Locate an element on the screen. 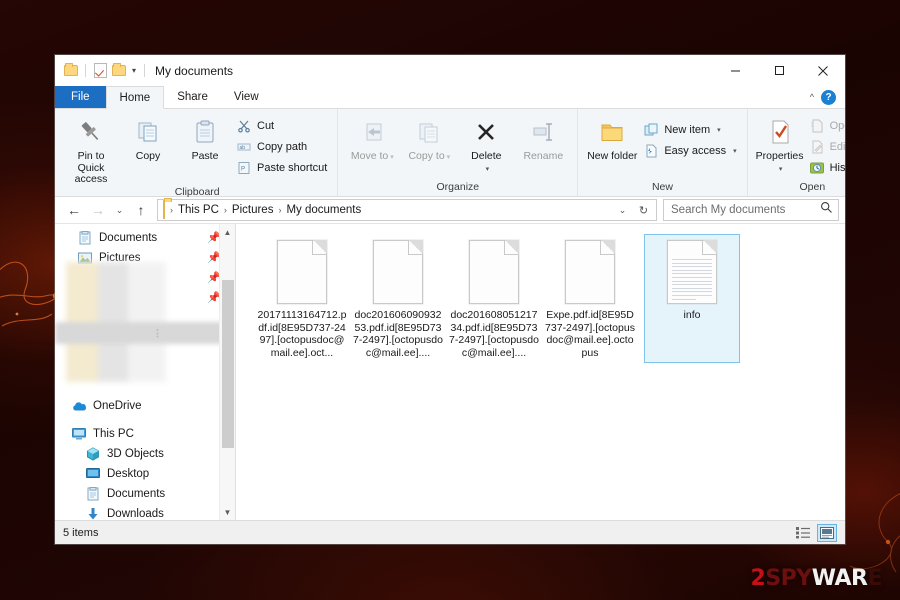 The width and height of the screenshot is (900, 600). paste-button: Paste is located at coordinates (205, 138).